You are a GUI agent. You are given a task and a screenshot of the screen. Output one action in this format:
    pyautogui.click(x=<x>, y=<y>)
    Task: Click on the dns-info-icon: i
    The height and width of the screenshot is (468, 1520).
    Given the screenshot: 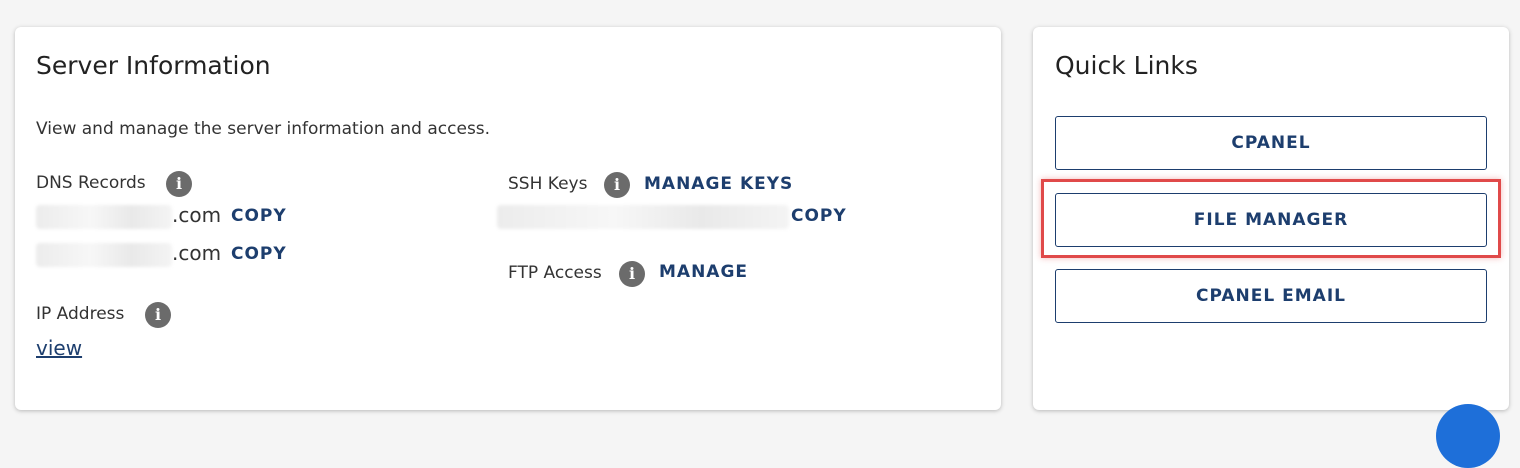 What is the action you would take?
    pyautogui.click(x=179, y=184)
    